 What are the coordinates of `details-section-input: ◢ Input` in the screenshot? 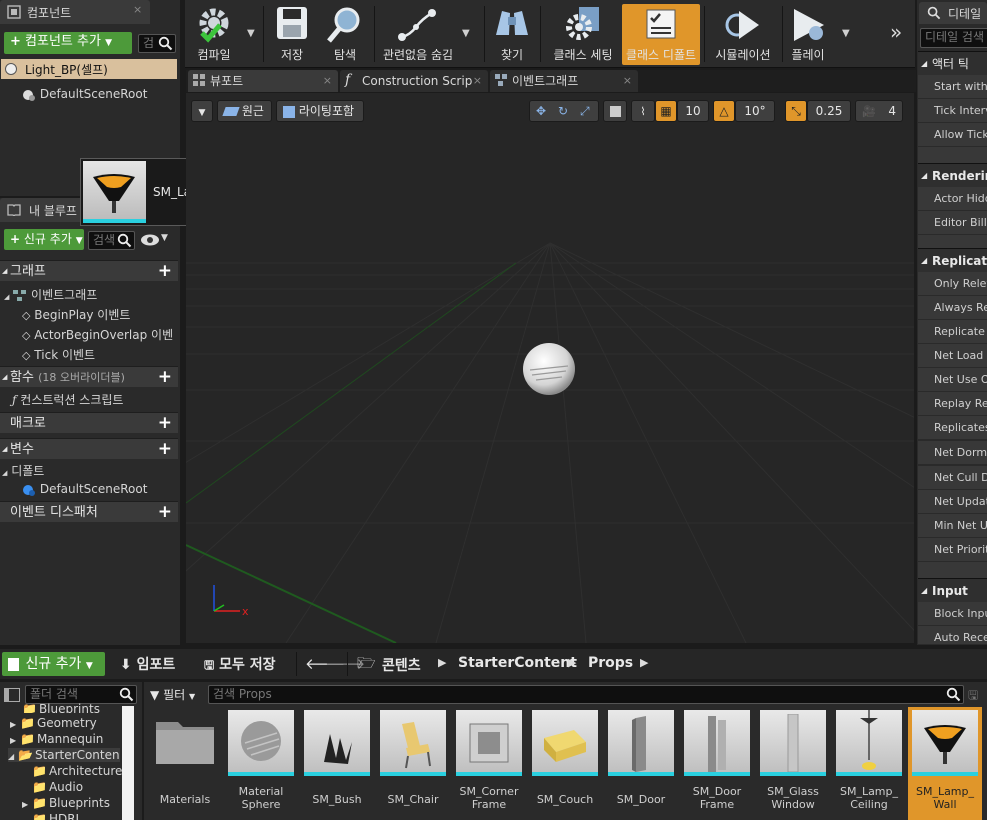 It's located at (952, 590).